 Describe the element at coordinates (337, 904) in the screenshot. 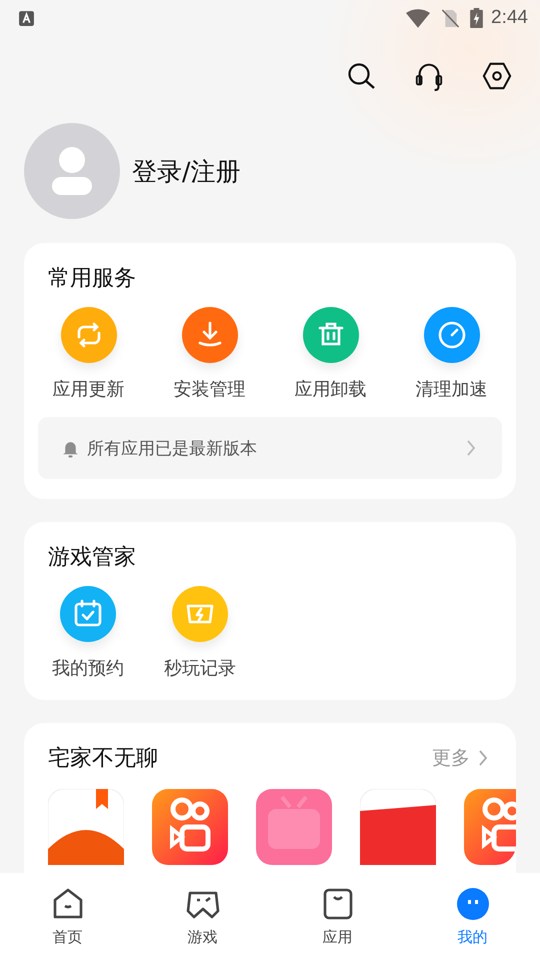

I see `bag-icon` at that location.